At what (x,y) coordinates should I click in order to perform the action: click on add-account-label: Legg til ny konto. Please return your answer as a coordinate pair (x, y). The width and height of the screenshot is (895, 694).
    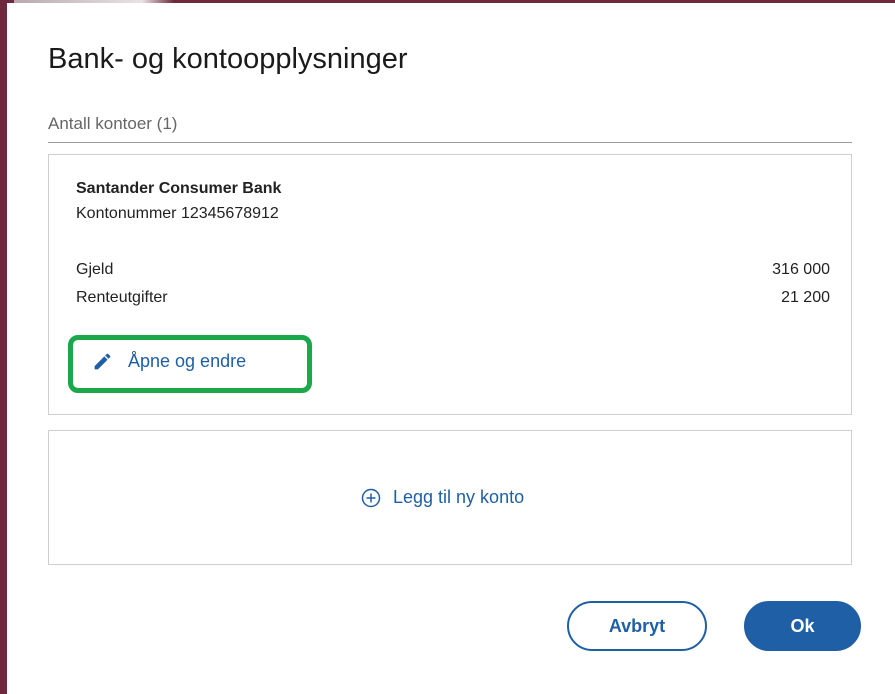
    Looking at the image, I should click on (459, 497).